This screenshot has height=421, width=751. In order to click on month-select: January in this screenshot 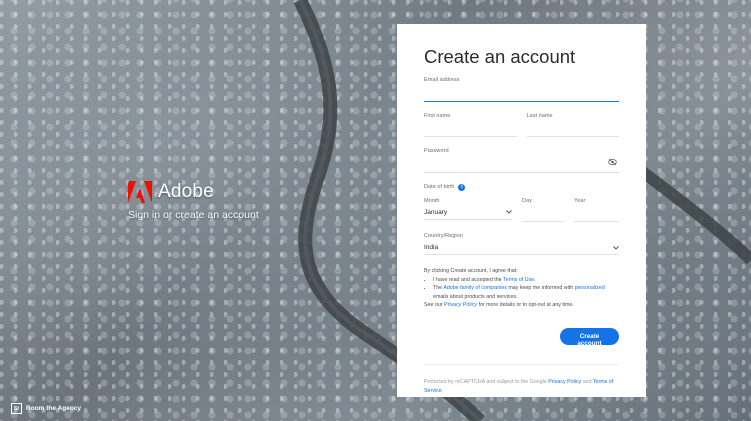, I will do `click(468, 213)`.